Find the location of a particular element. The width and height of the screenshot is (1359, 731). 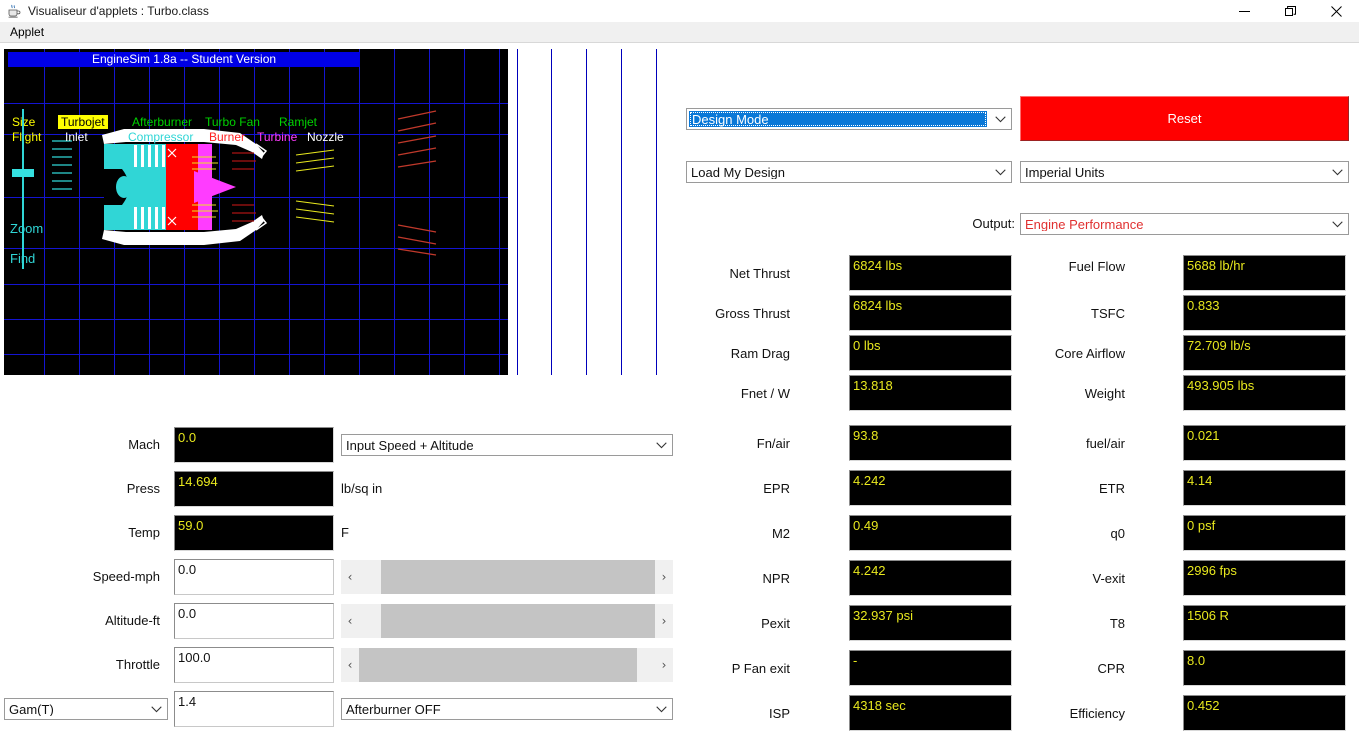

output-value-pexit: 32.937 psi is located at coordinates (930, 623).